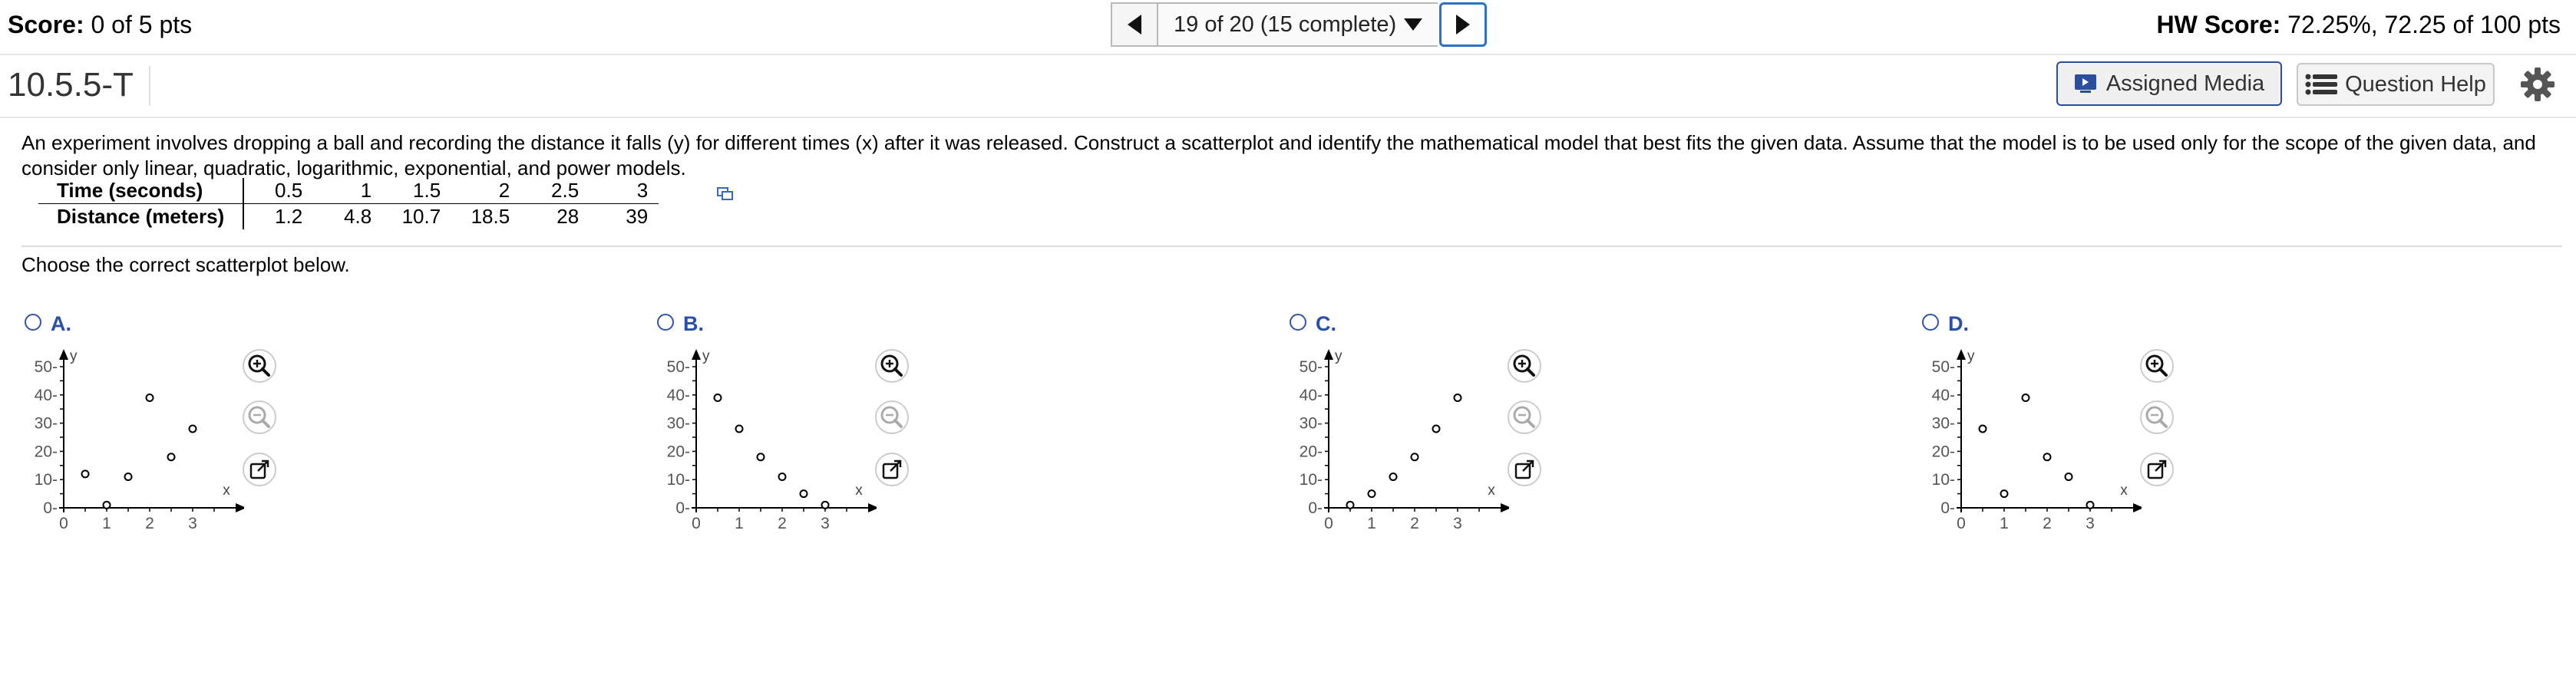  What do you see at coordinates (1413, 25) in the screenshot?
I see `dropdown-arrow-icon` at bounding box center [1413, 25].